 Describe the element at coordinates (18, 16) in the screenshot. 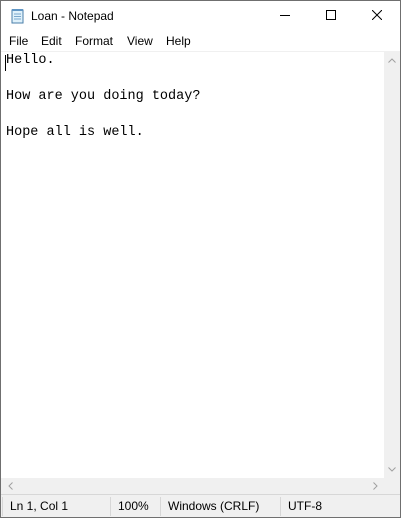

I see `notepad-icon` at that location.